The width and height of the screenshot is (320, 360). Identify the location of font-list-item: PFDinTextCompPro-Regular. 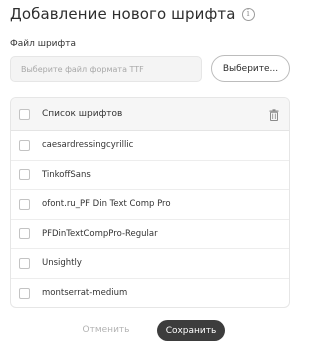
(150, 234).